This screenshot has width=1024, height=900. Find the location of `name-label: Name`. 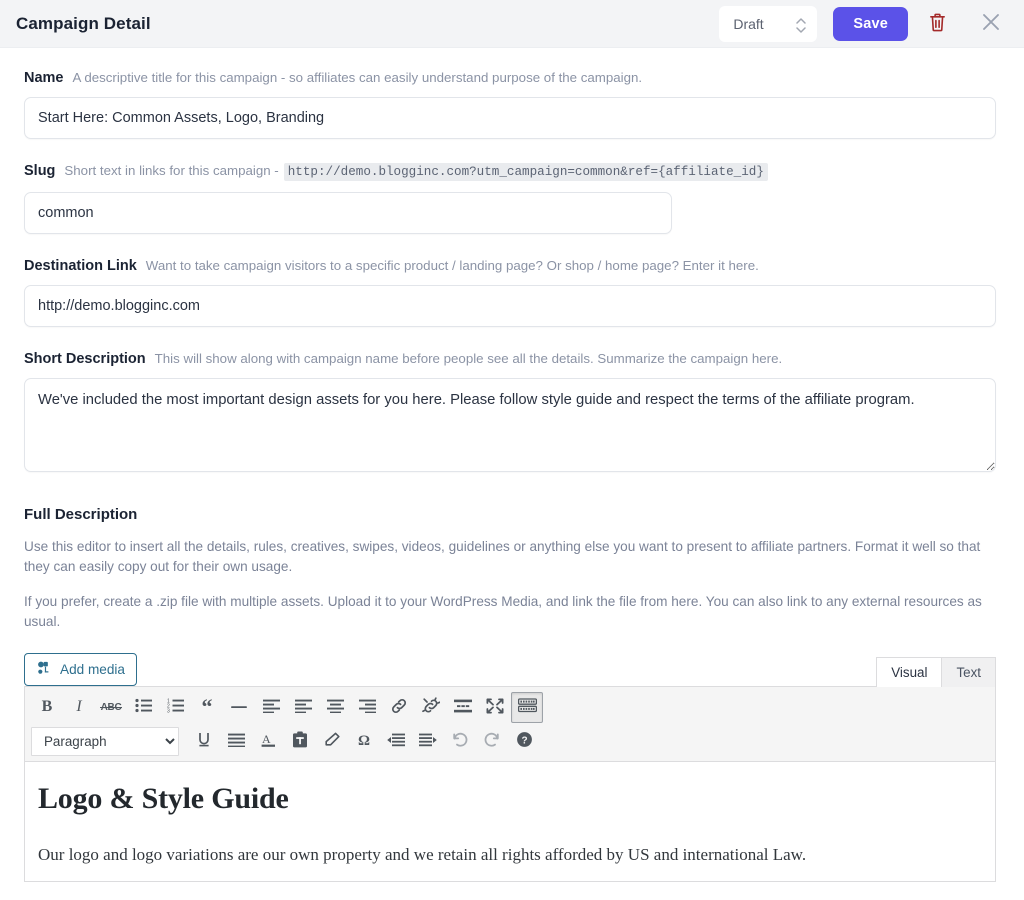

name-label: Name is located at coordinates (44, 78).